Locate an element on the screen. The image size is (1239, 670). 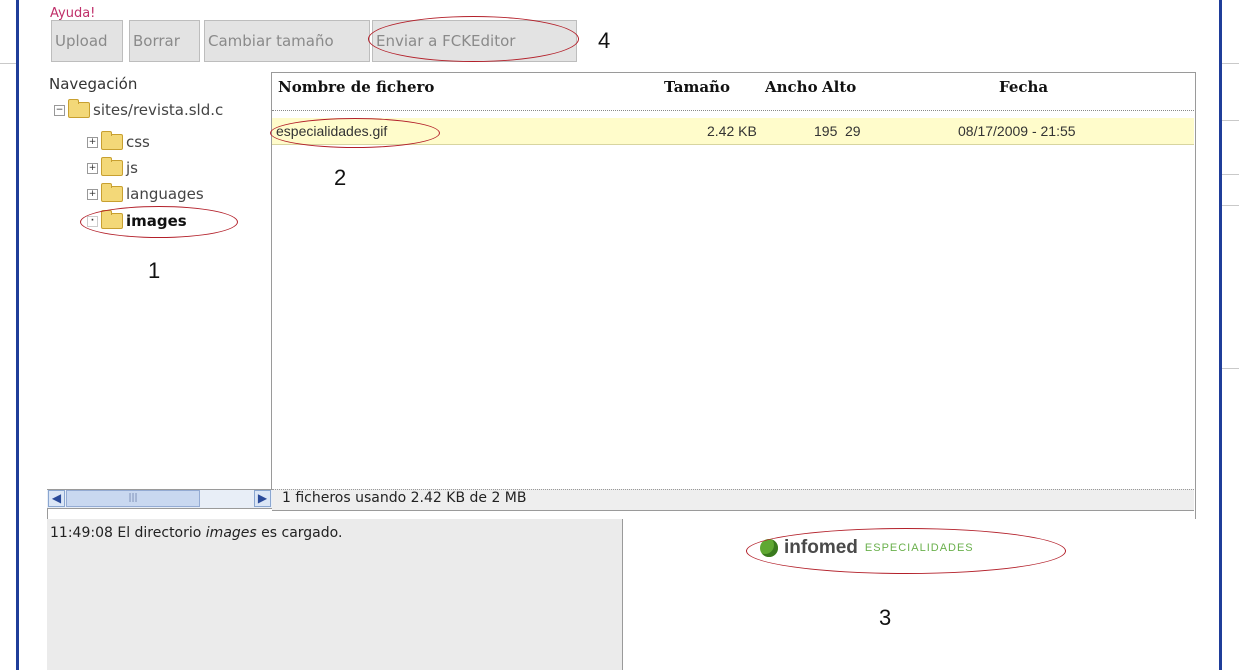
tree-item-css: + css is located at coordinates (118, 141).